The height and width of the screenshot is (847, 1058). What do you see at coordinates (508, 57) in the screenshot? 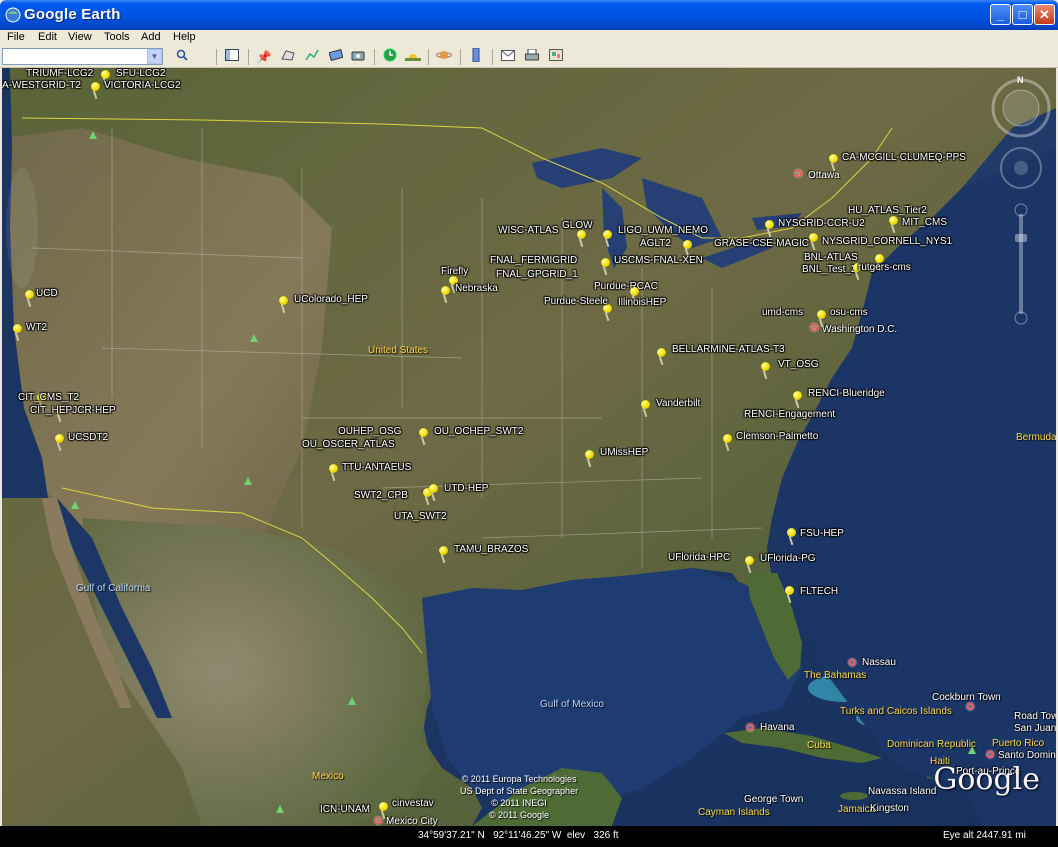
I see `email-button` at bounding box center [508, 57].